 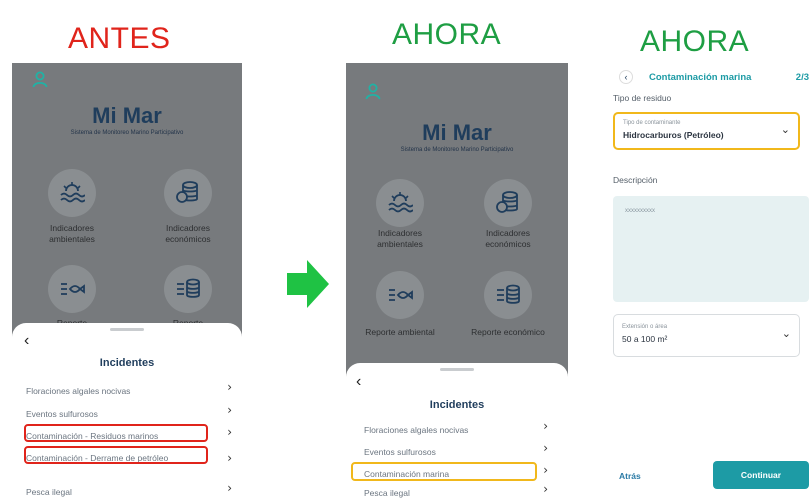 What do you see at coordinates (447, 34) in the screenshot?
I see `heading-now-menu: AHORA` at bounding box center [447, 34].